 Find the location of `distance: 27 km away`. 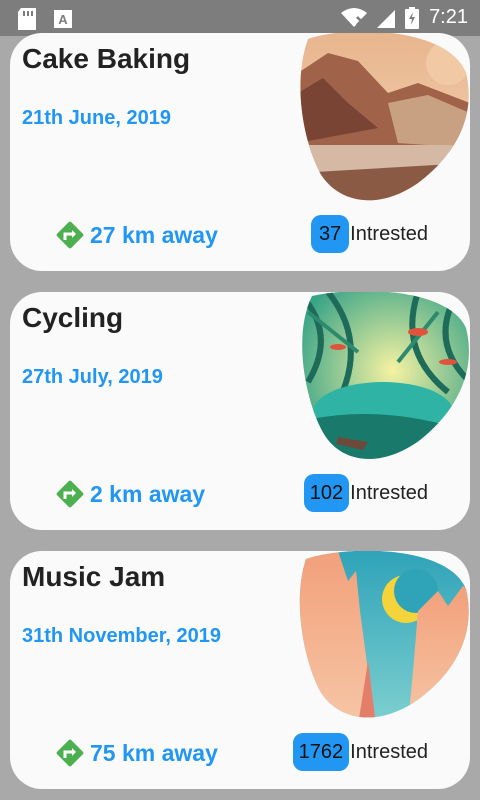

distance: 27 km away is located at coordinates (136, 235).